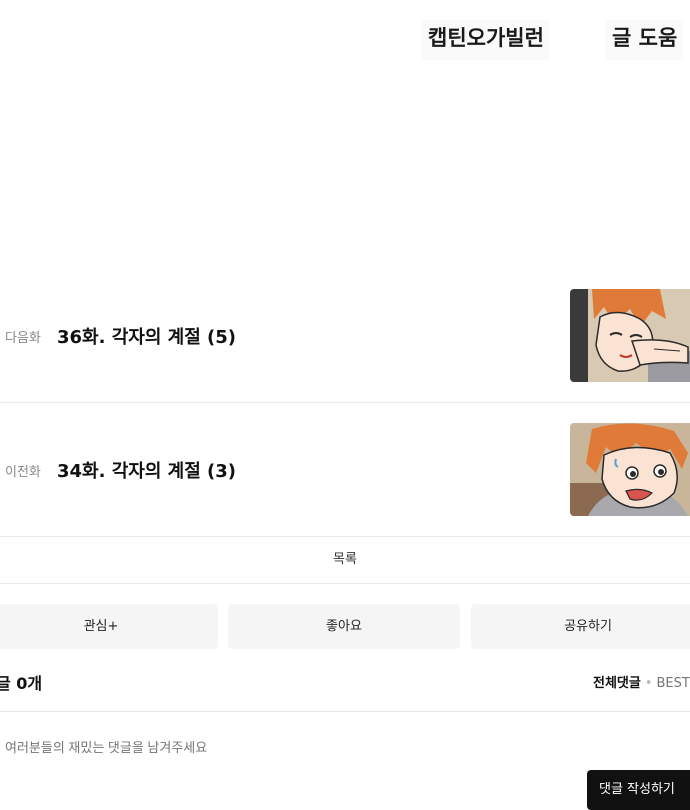  What do you see at coordinates (146, 470) in the screenshot?
I see `prev-episode-title: 34화. 각자의 계절 (3)` at bounding box center [146, 470].